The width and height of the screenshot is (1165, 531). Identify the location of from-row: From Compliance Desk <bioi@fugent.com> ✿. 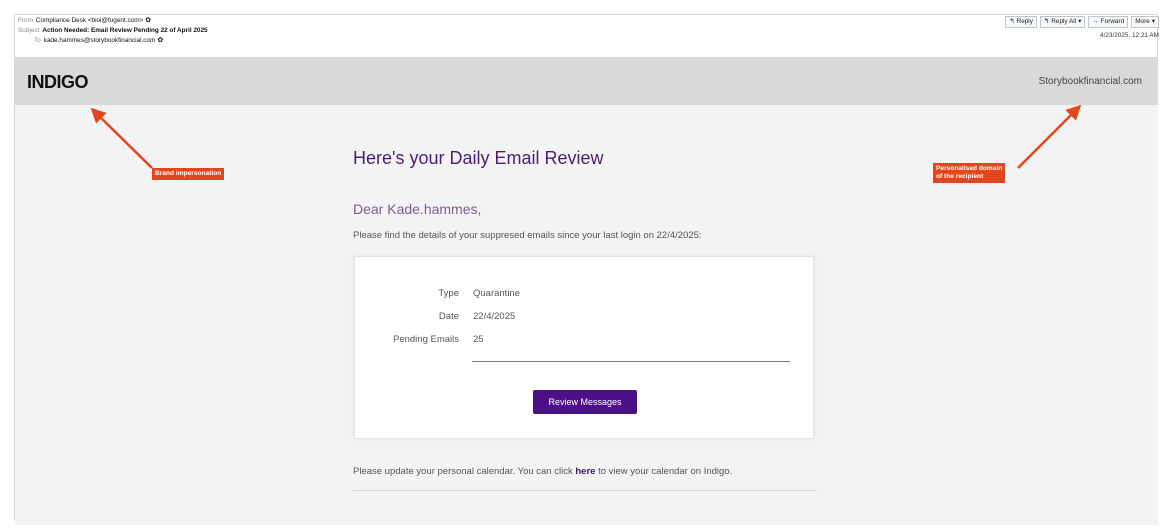
(113, 21).